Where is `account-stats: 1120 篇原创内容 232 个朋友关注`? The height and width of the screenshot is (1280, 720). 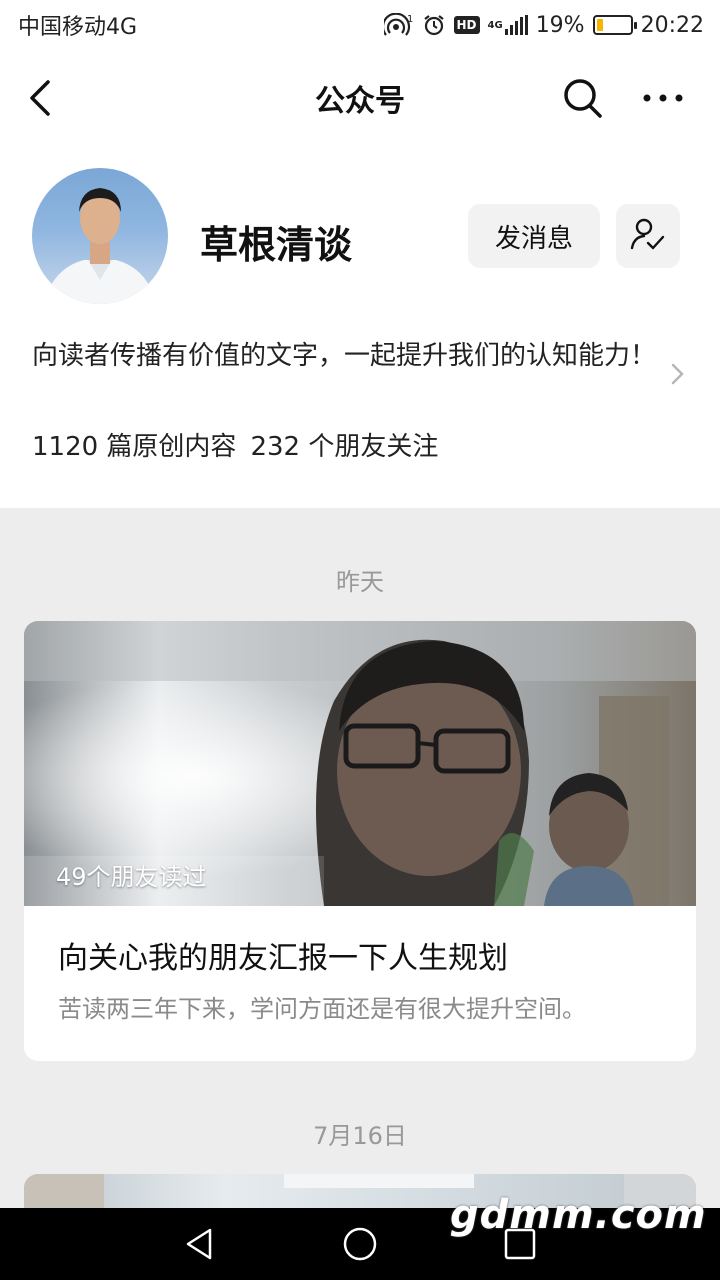
account-stats: 1120 篇原创内容 232 个朋友关注 is located at coordinates (235, 444).